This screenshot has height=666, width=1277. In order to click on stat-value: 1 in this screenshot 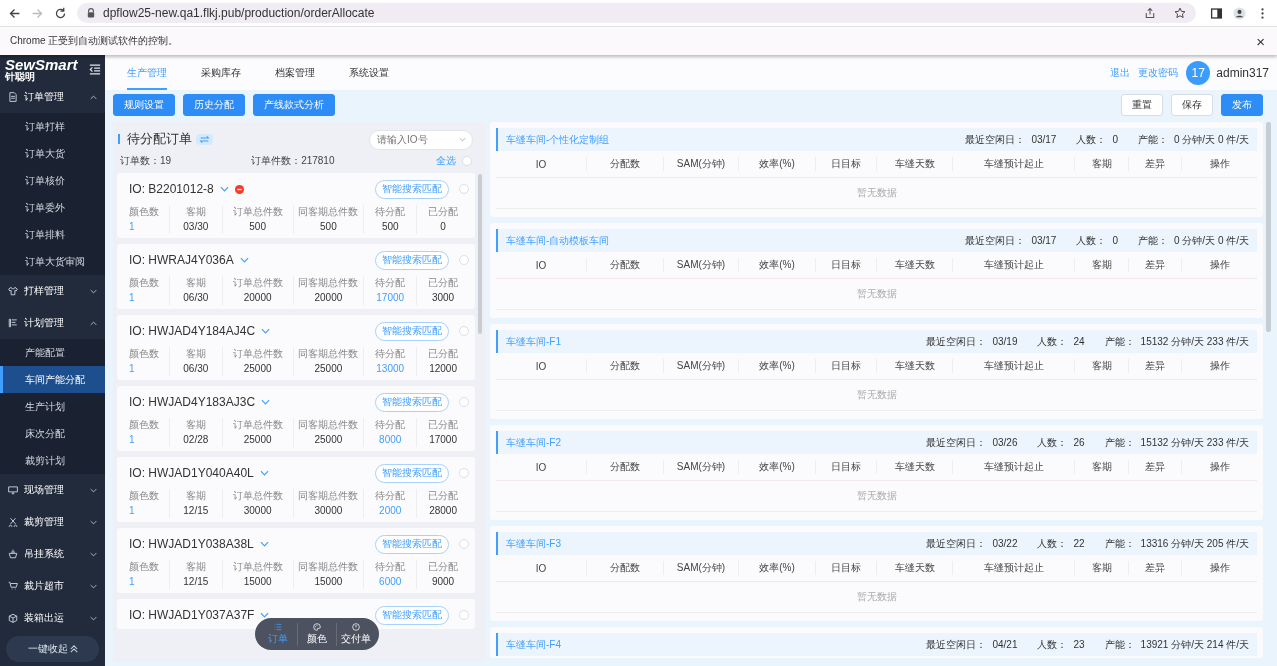, I will do `click(132, 226)`.